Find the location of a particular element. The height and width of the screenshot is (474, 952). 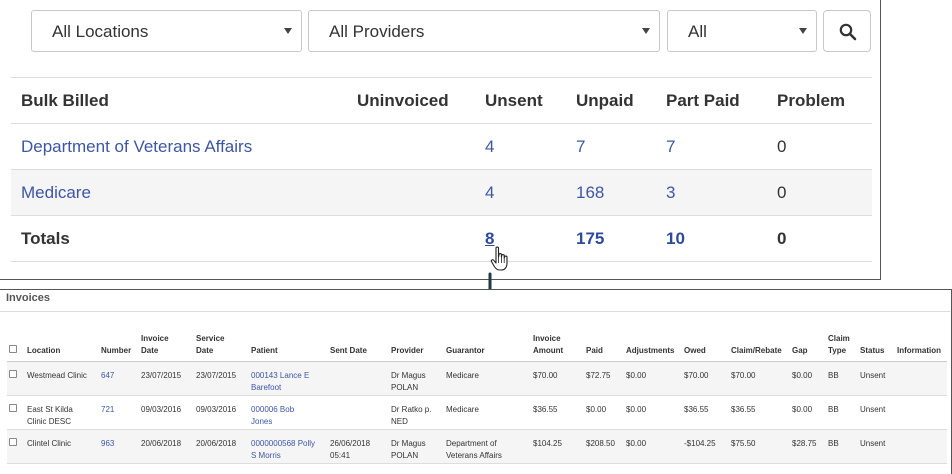

claim-rebate-cell: $75.50 is located at coordinates (759, 446).